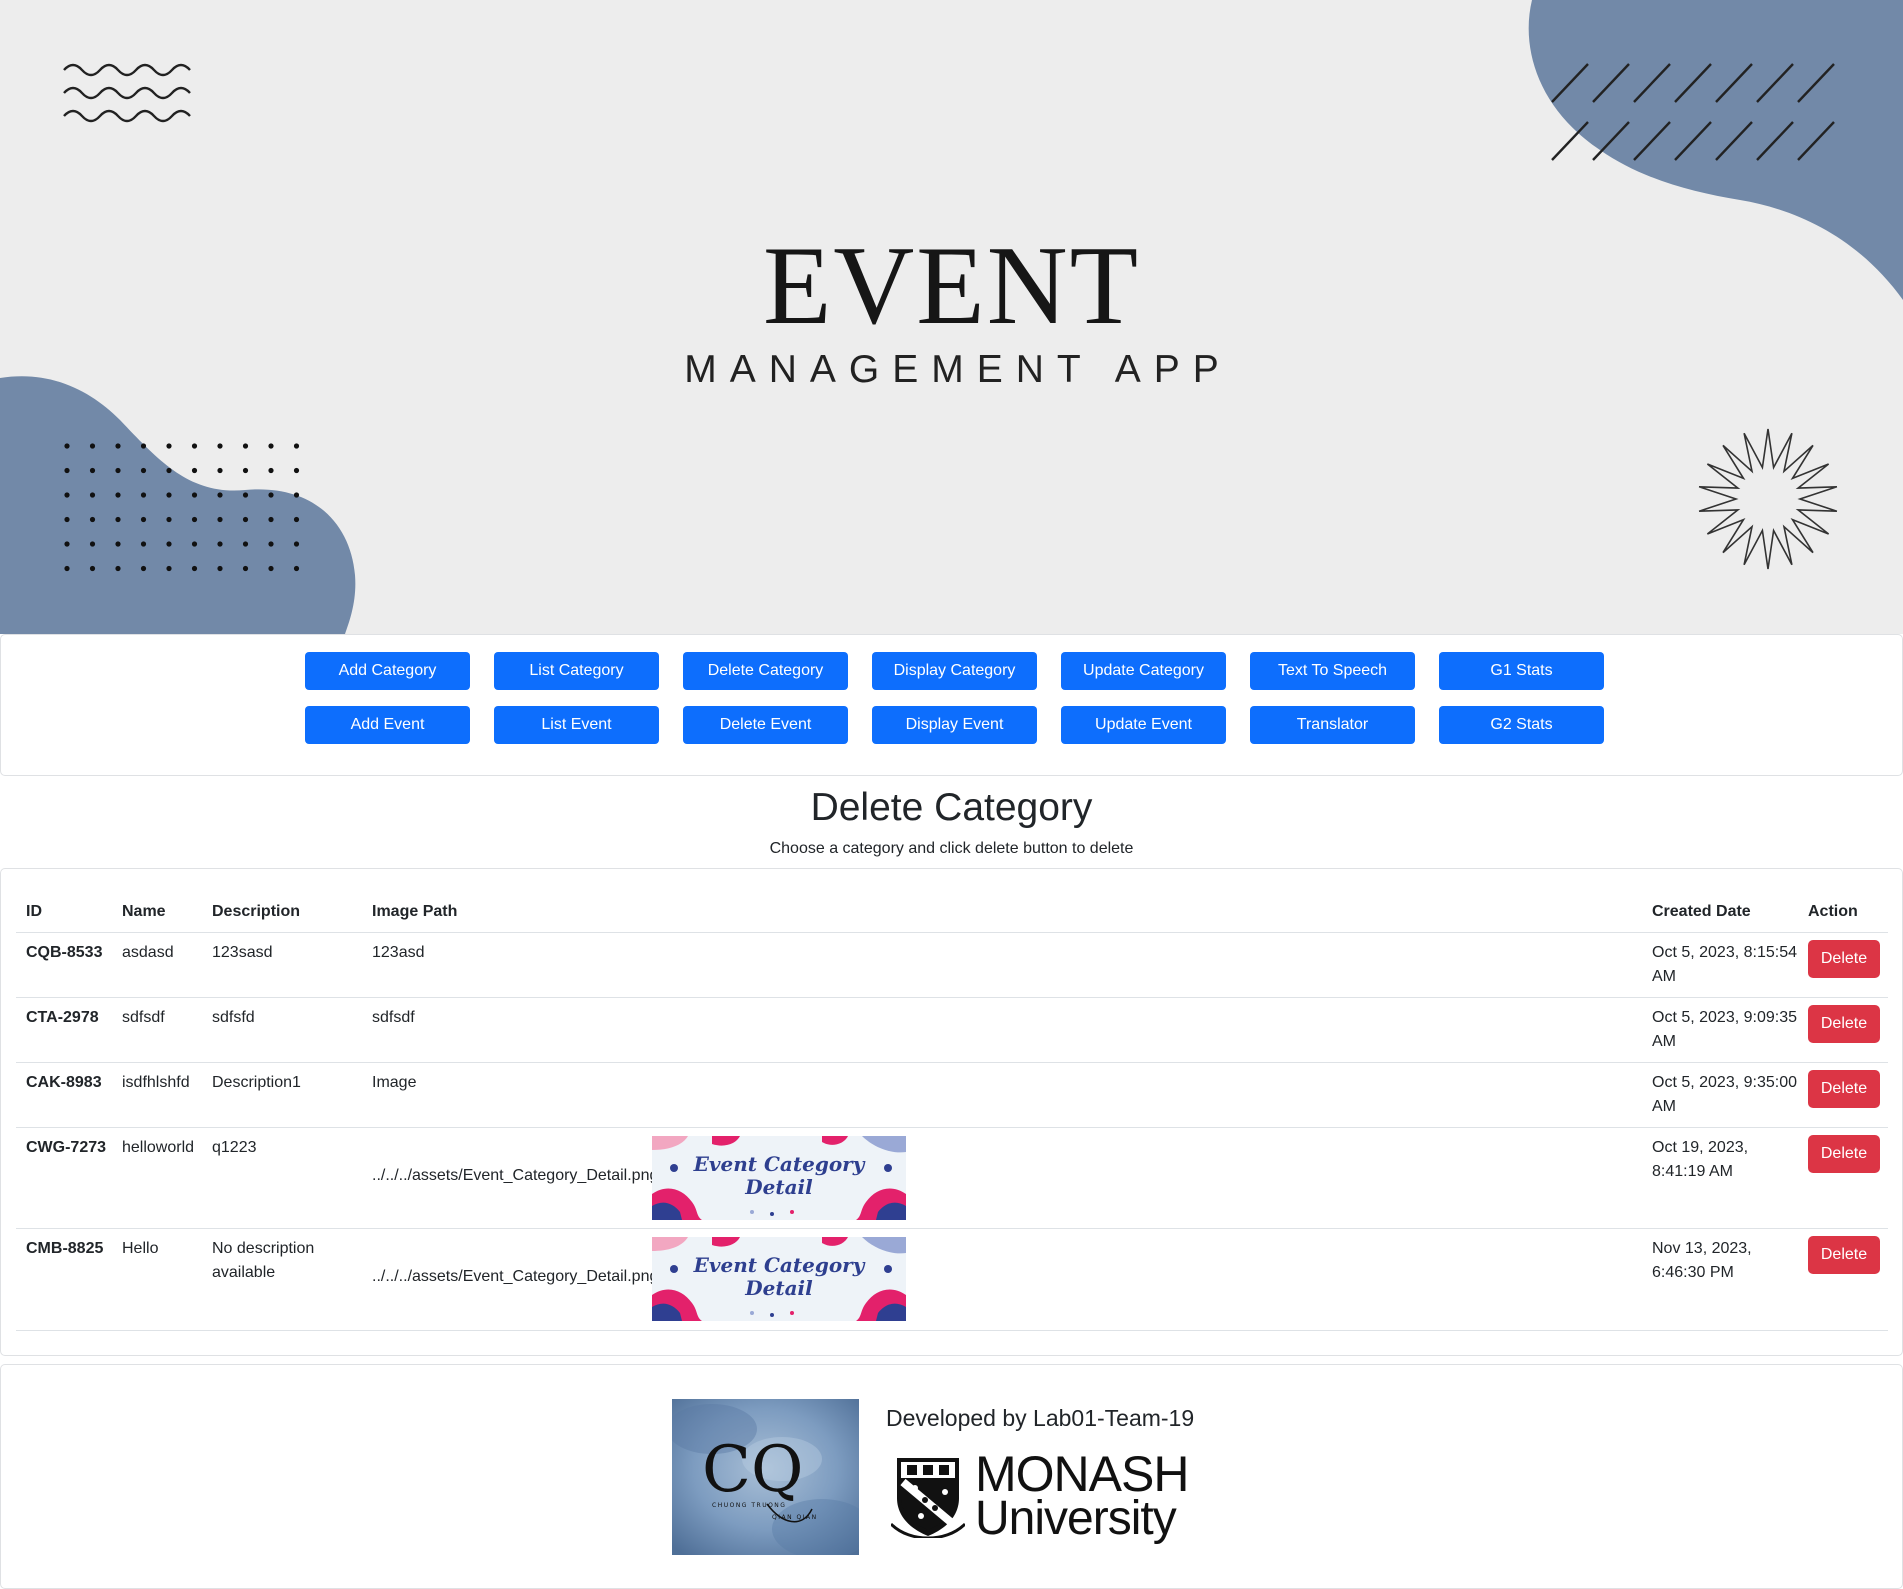  What do you see at coordinates (387, 725) in the screenshot?
I see `add-event-button: Add Event` at bounding box center [387, 725].